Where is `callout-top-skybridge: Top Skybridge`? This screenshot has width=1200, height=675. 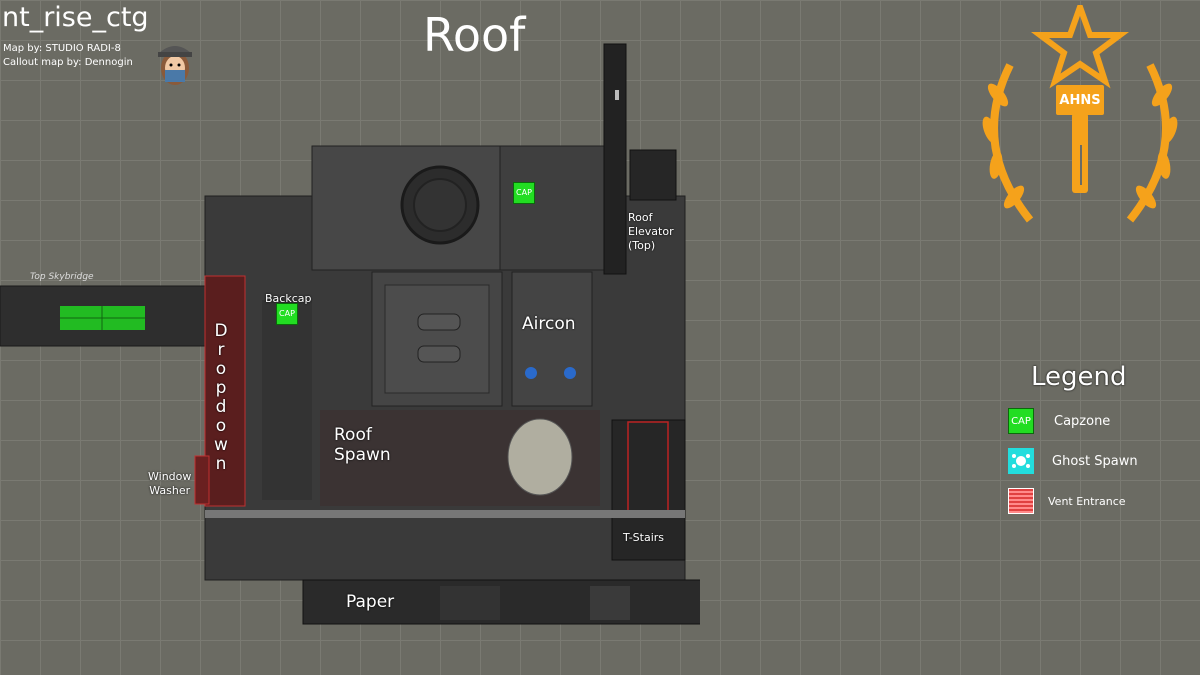 callout-top-skybridge: Top Skybridge is located at coordinates (62, 277).